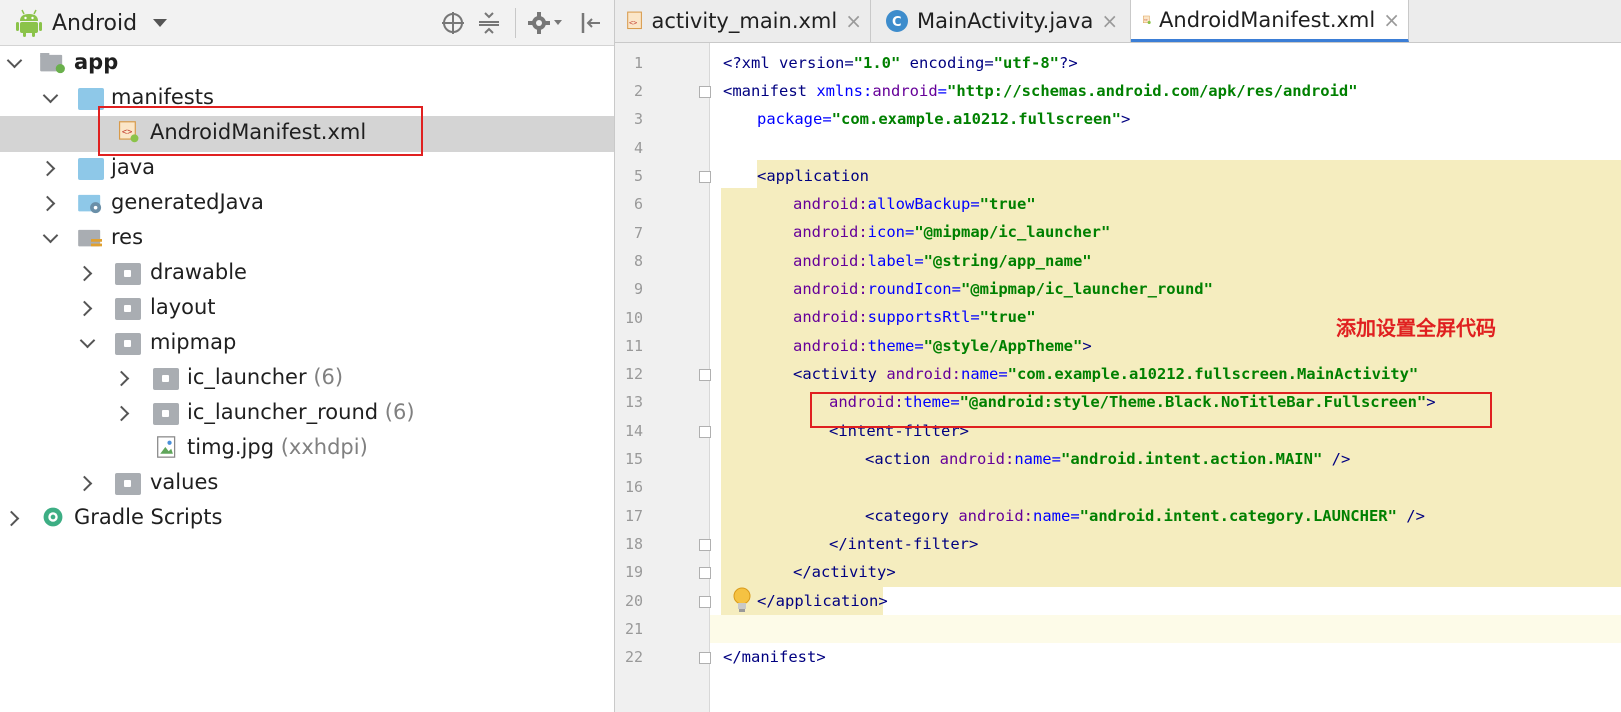 The image size is (1621, 712). I want to click on locate-target-icon, so click(453, 23).